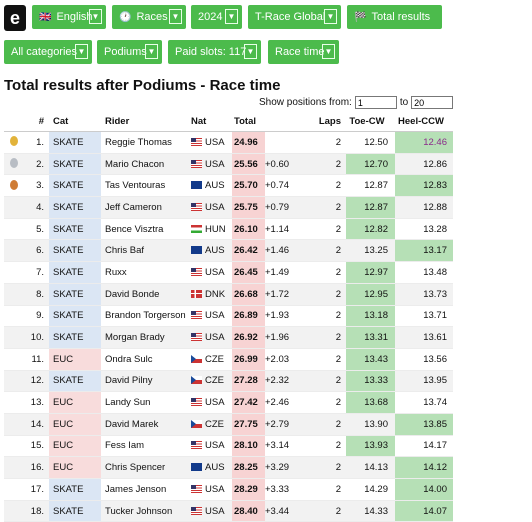 This screenshot has height=522, width=532. I want to click on rider-cell: Ruxx, so click(146, 272).